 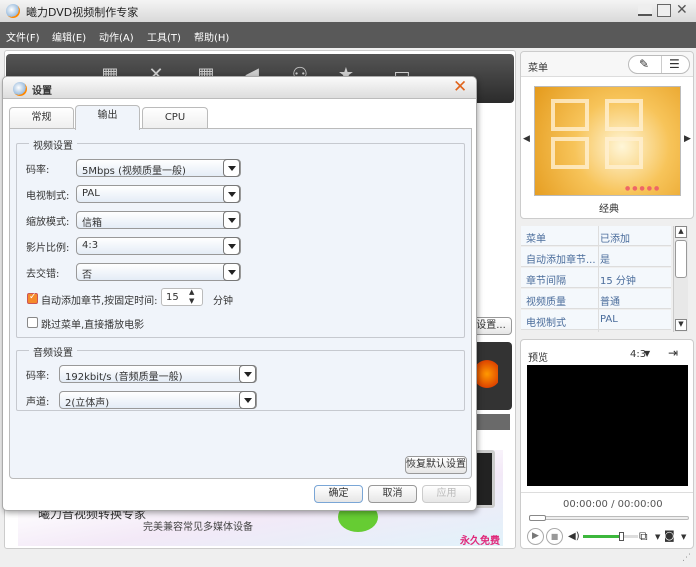 I want to click on spin-arrows-icon: ▲ ▼, so click(x=191, y=297).